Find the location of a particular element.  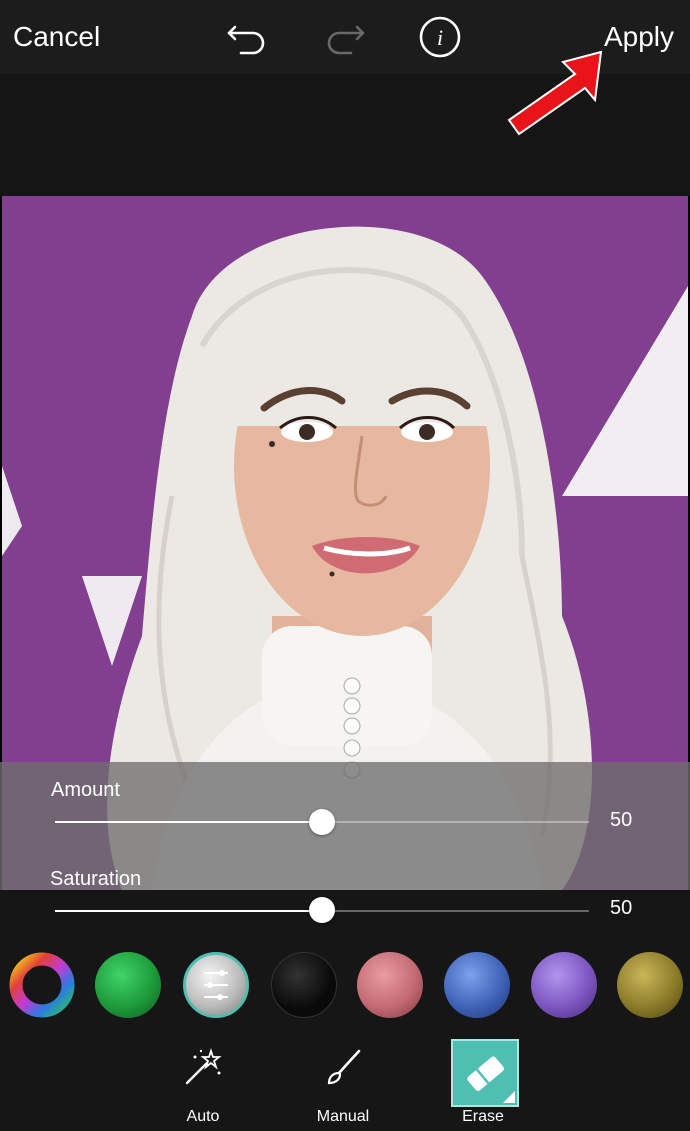

blue-swatch is located at coordinates (477, 985).